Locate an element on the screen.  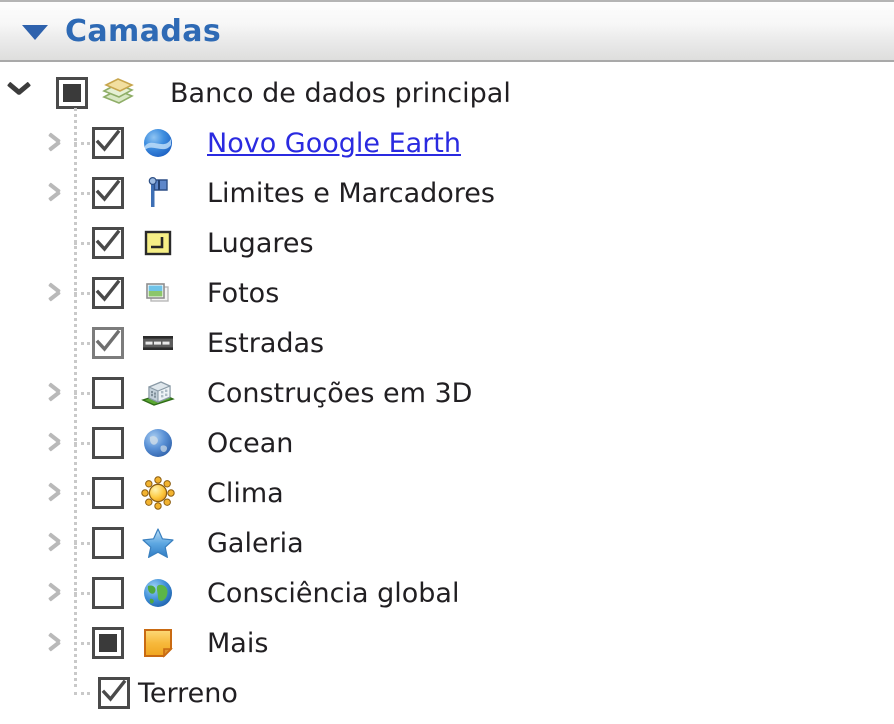
tree-row-label: Ocean is located at coordinates (250, 443).